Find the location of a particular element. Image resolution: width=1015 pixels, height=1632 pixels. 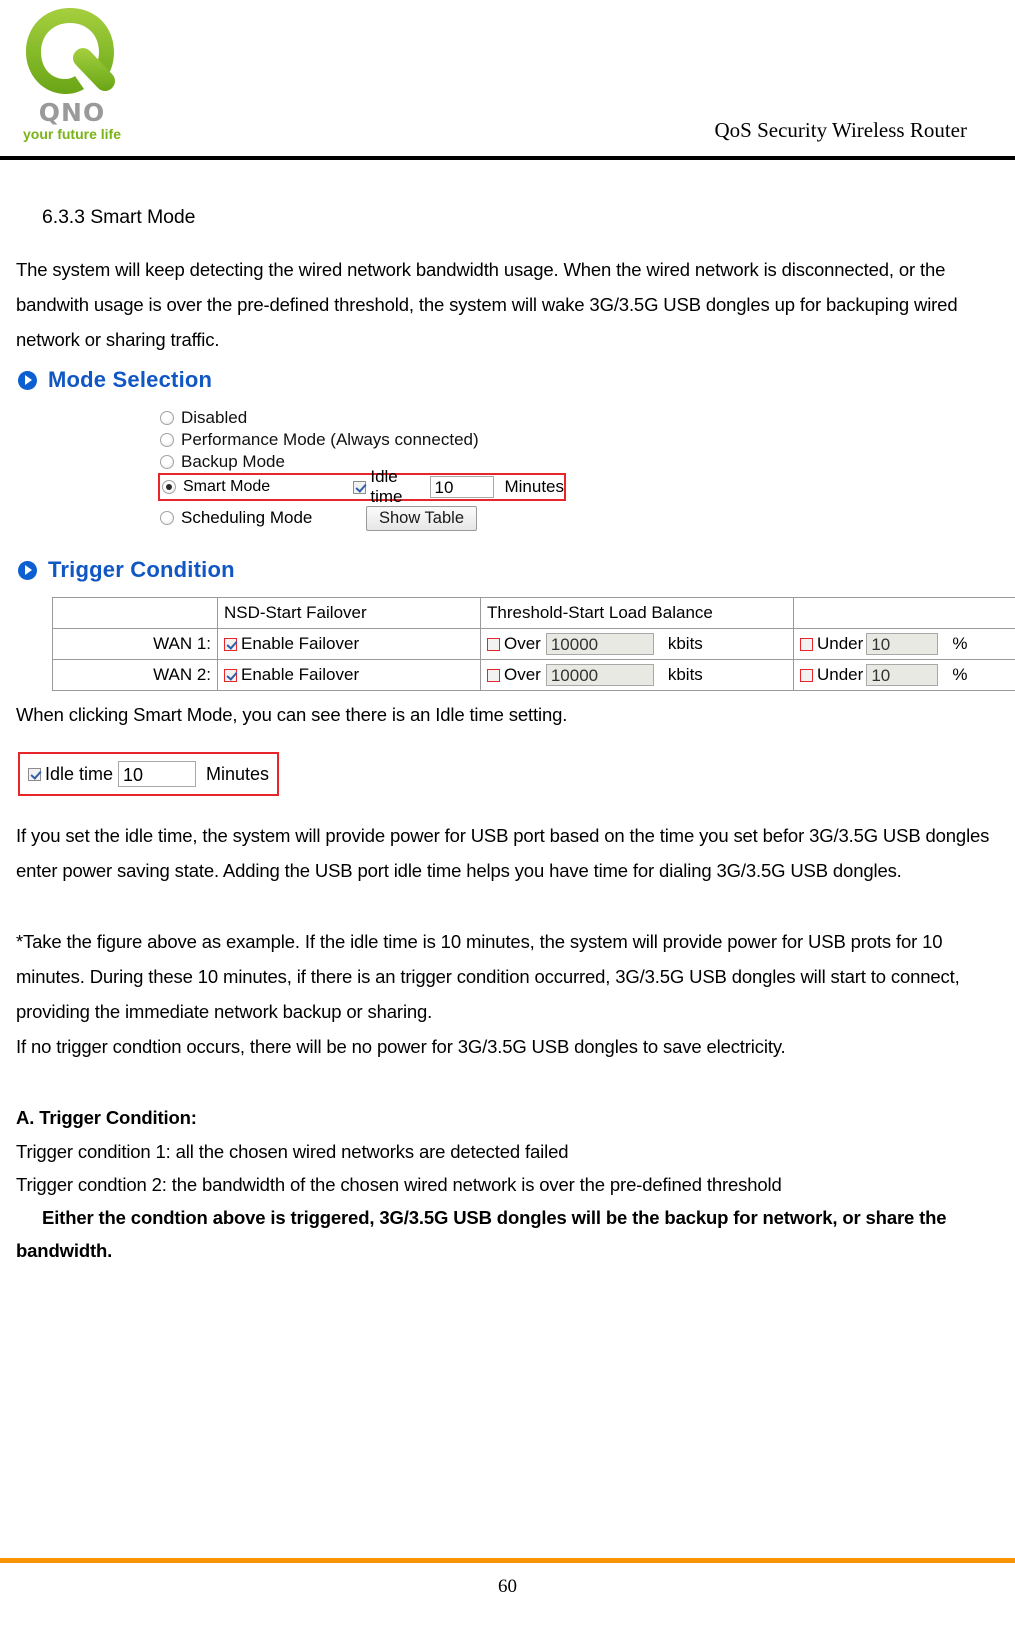

mode-option-label: Disabled is located at coordinates (214, 417).